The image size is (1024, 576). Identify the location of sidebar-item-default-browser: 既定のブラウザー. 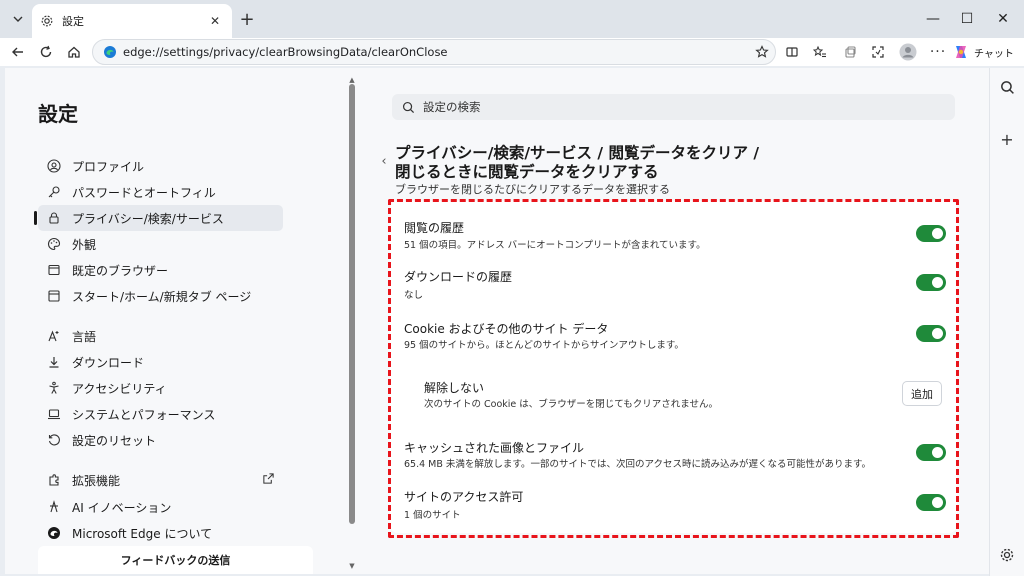
(160, 270).